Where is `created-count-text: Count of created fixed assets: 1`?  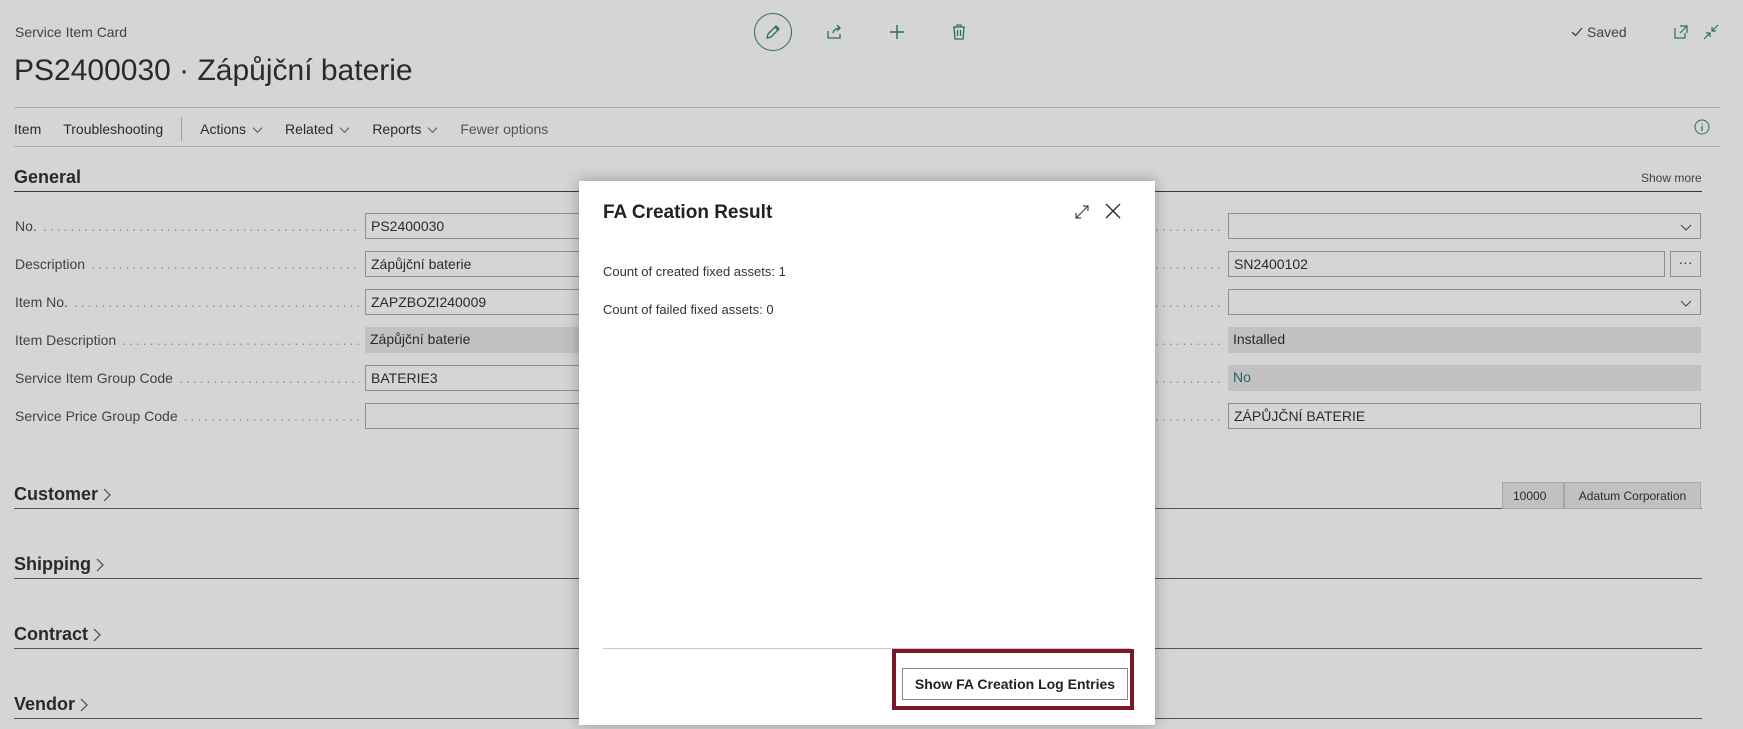
created-count-text: Count of created fixed assets: 1 is located at coordinates (694, 271).